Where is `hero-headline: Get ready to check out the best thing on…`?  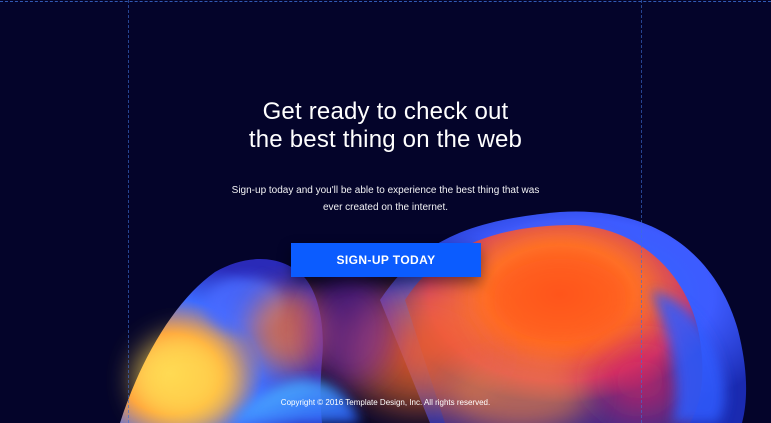
hero-headline: Get ready to check out the best thing on… is located at coordinates (385, 126).